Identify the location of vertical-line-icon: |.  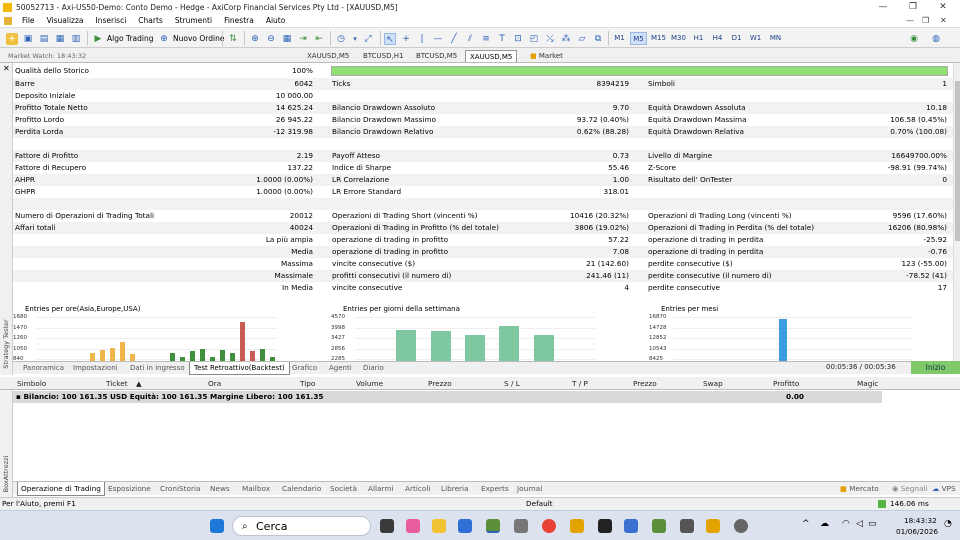
(422, 38).